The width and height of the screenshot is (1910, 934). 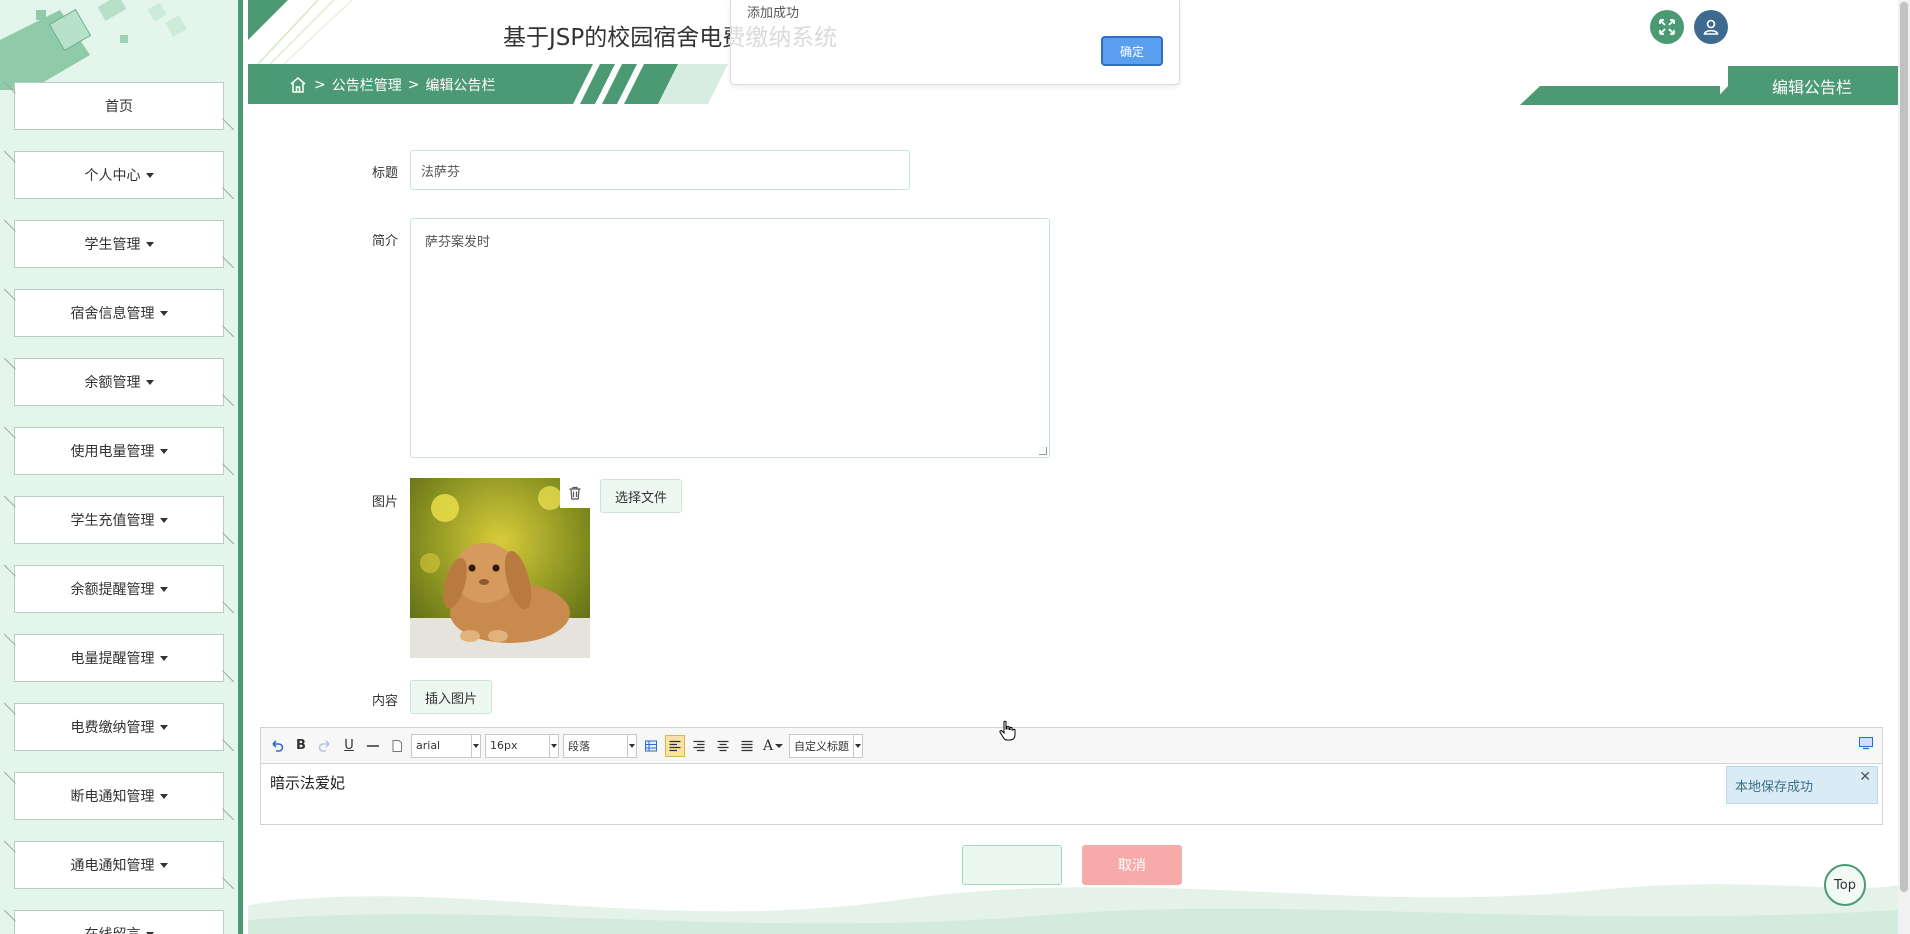 I want to click on user-button, so click(x=1711, y=27).